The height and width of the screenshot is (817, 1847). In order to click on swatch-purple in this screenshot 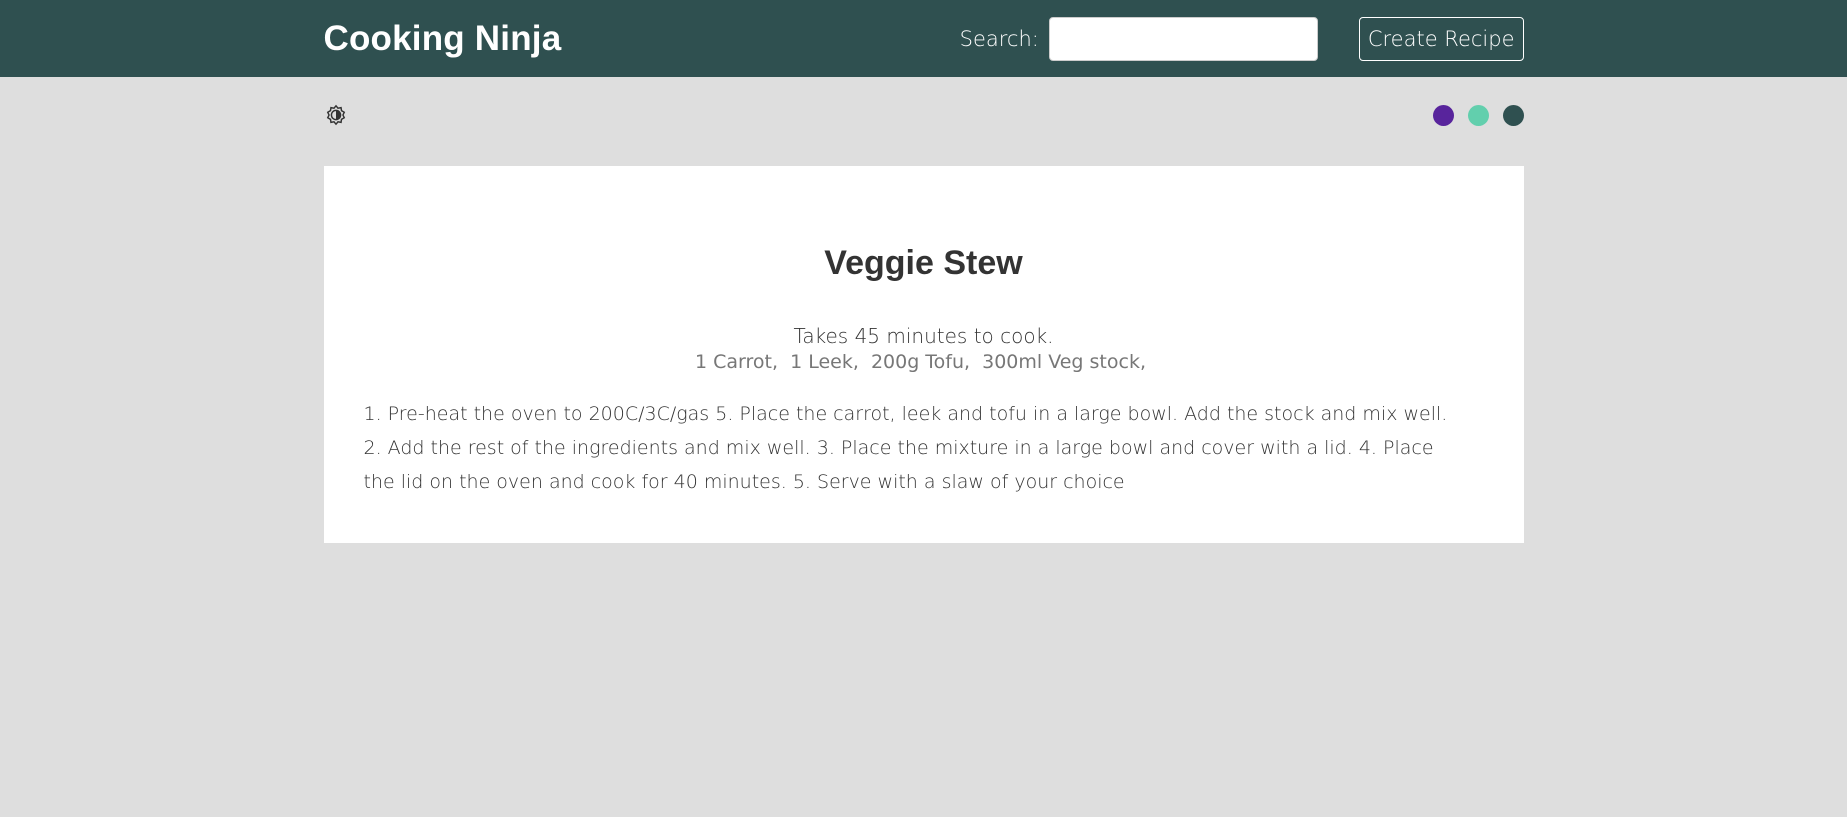, I will do `click(1443, 115)`.